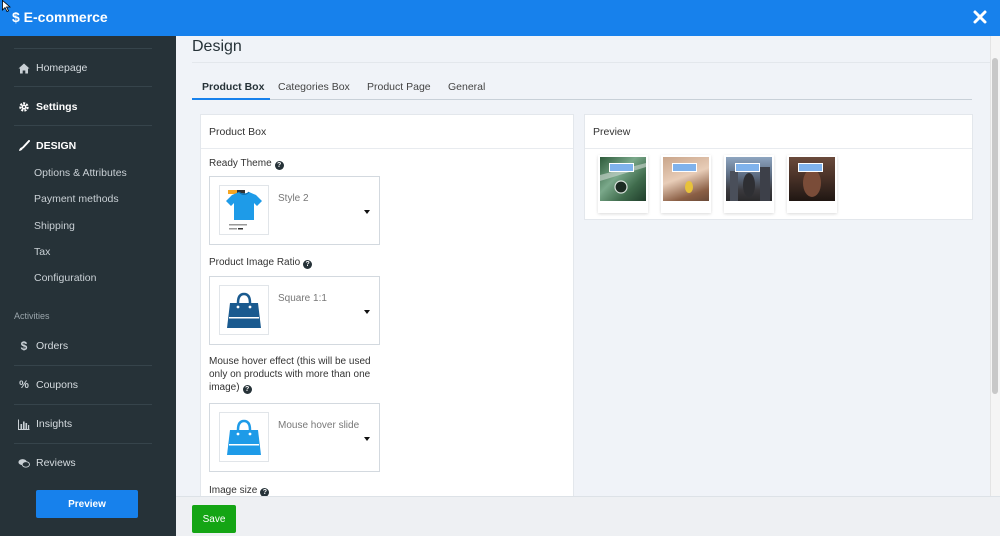 This screenshot has width=1000, height=536. I want to click on ready-theme-select: Style 2, so click(294, 210).